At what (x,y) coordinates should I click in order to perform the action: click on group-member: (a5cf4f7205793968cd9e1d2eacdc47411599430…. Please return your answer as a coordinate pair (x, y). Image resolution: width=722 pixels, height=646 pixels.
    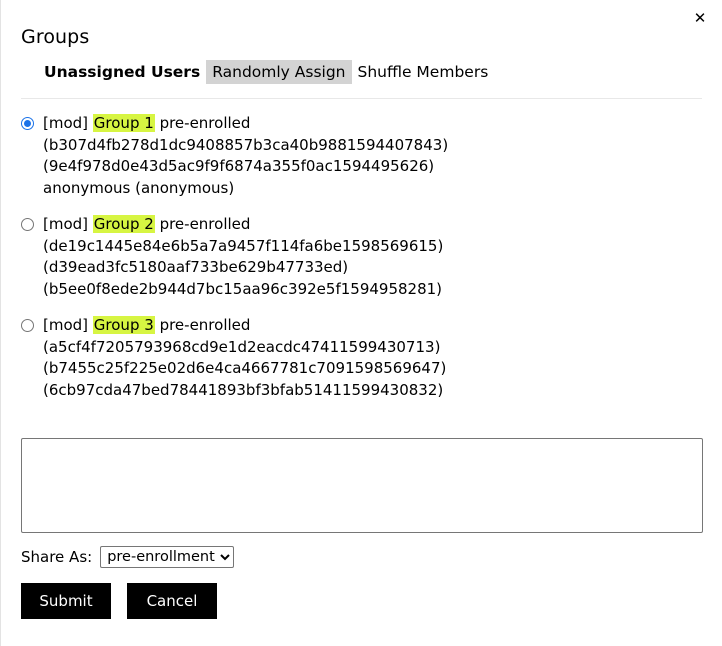
    Looking at the image, I should click on (242, 346).